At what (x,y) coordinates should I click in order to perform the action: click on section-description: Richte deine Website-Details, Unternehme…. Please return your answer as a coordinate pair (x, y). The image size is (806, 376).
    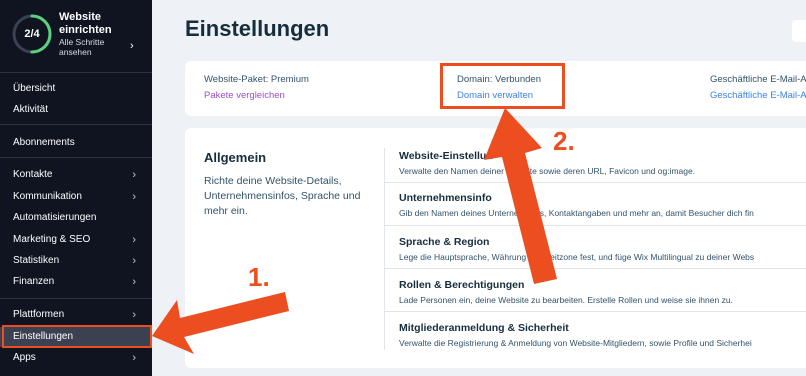
    Looking at the image, I should click on (282, 196).